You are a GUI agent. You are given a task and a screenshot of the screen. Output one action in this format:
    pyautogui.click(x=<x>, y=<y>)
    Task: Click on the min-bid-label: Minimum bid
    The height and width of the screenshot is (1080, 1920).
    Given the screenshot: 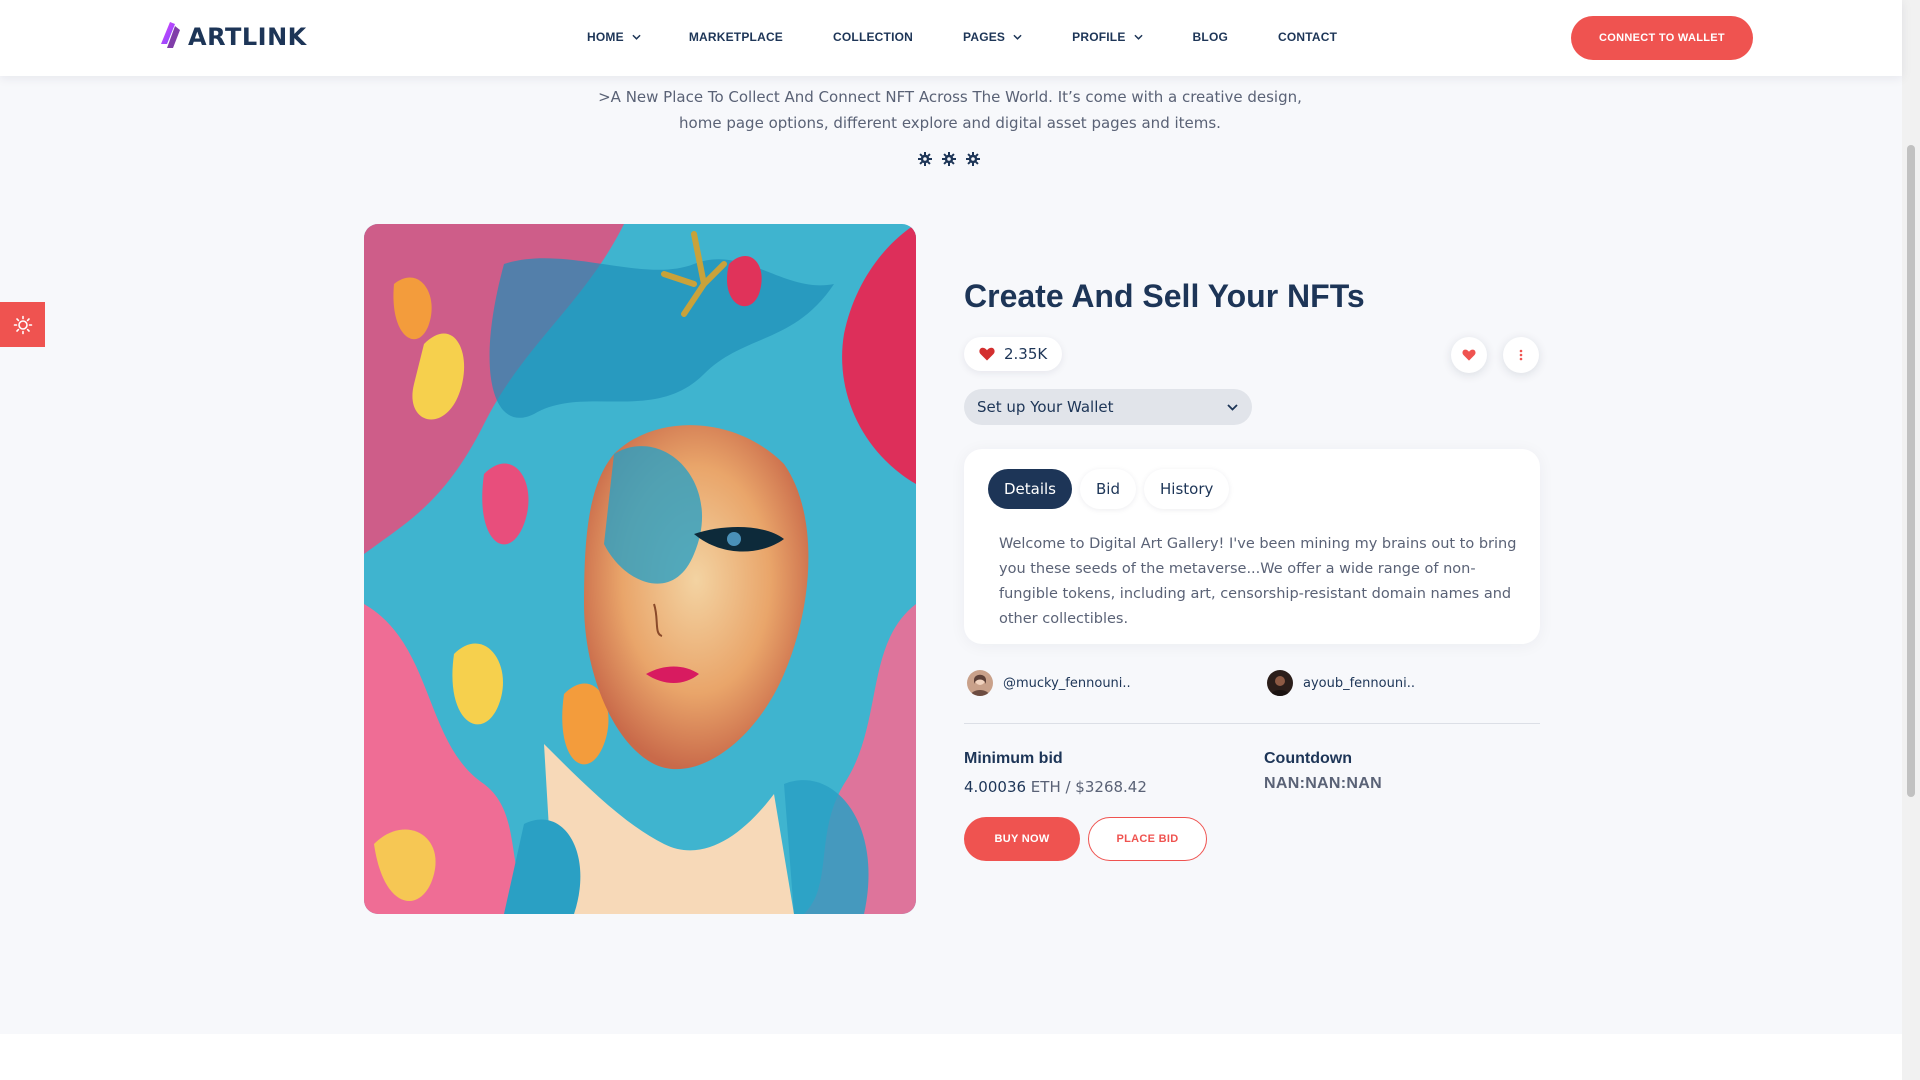 What is the action you would take?
    pyautogui.click(x=1013, y=758)
    